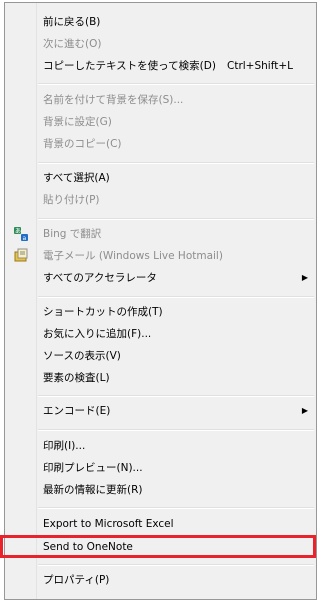 This screenshot has height=604, width=323. I want to click on menu-item-create-shortcut: ショートカットの作成(T), so click(160, 312).